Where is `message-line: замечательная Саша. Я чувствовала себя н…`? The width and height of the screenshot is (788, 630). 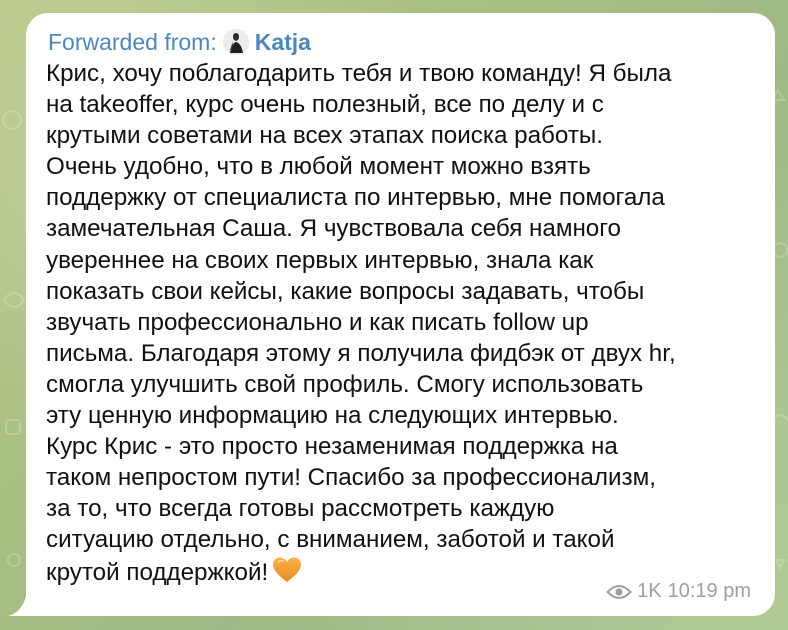 message-line: замечательная Саша. Я чувствовала себя н… is located at coordinates (334, 229).